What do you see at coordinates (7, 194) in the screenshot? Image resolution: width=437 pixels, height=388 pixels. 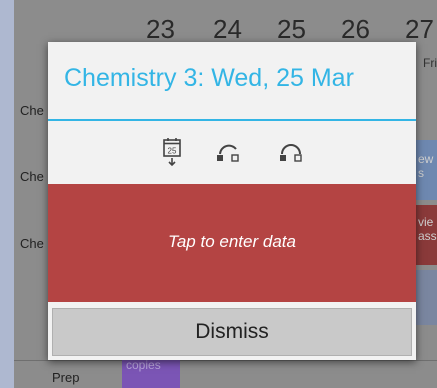 I see `calendar-left-strip` at bounding box center [7, 194].